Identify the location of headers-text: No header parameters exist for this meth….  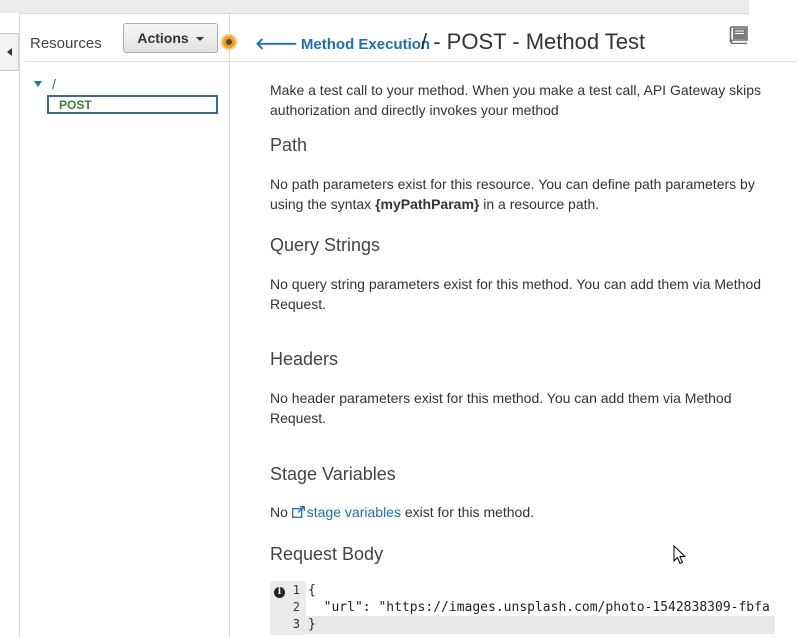
(501, 408).